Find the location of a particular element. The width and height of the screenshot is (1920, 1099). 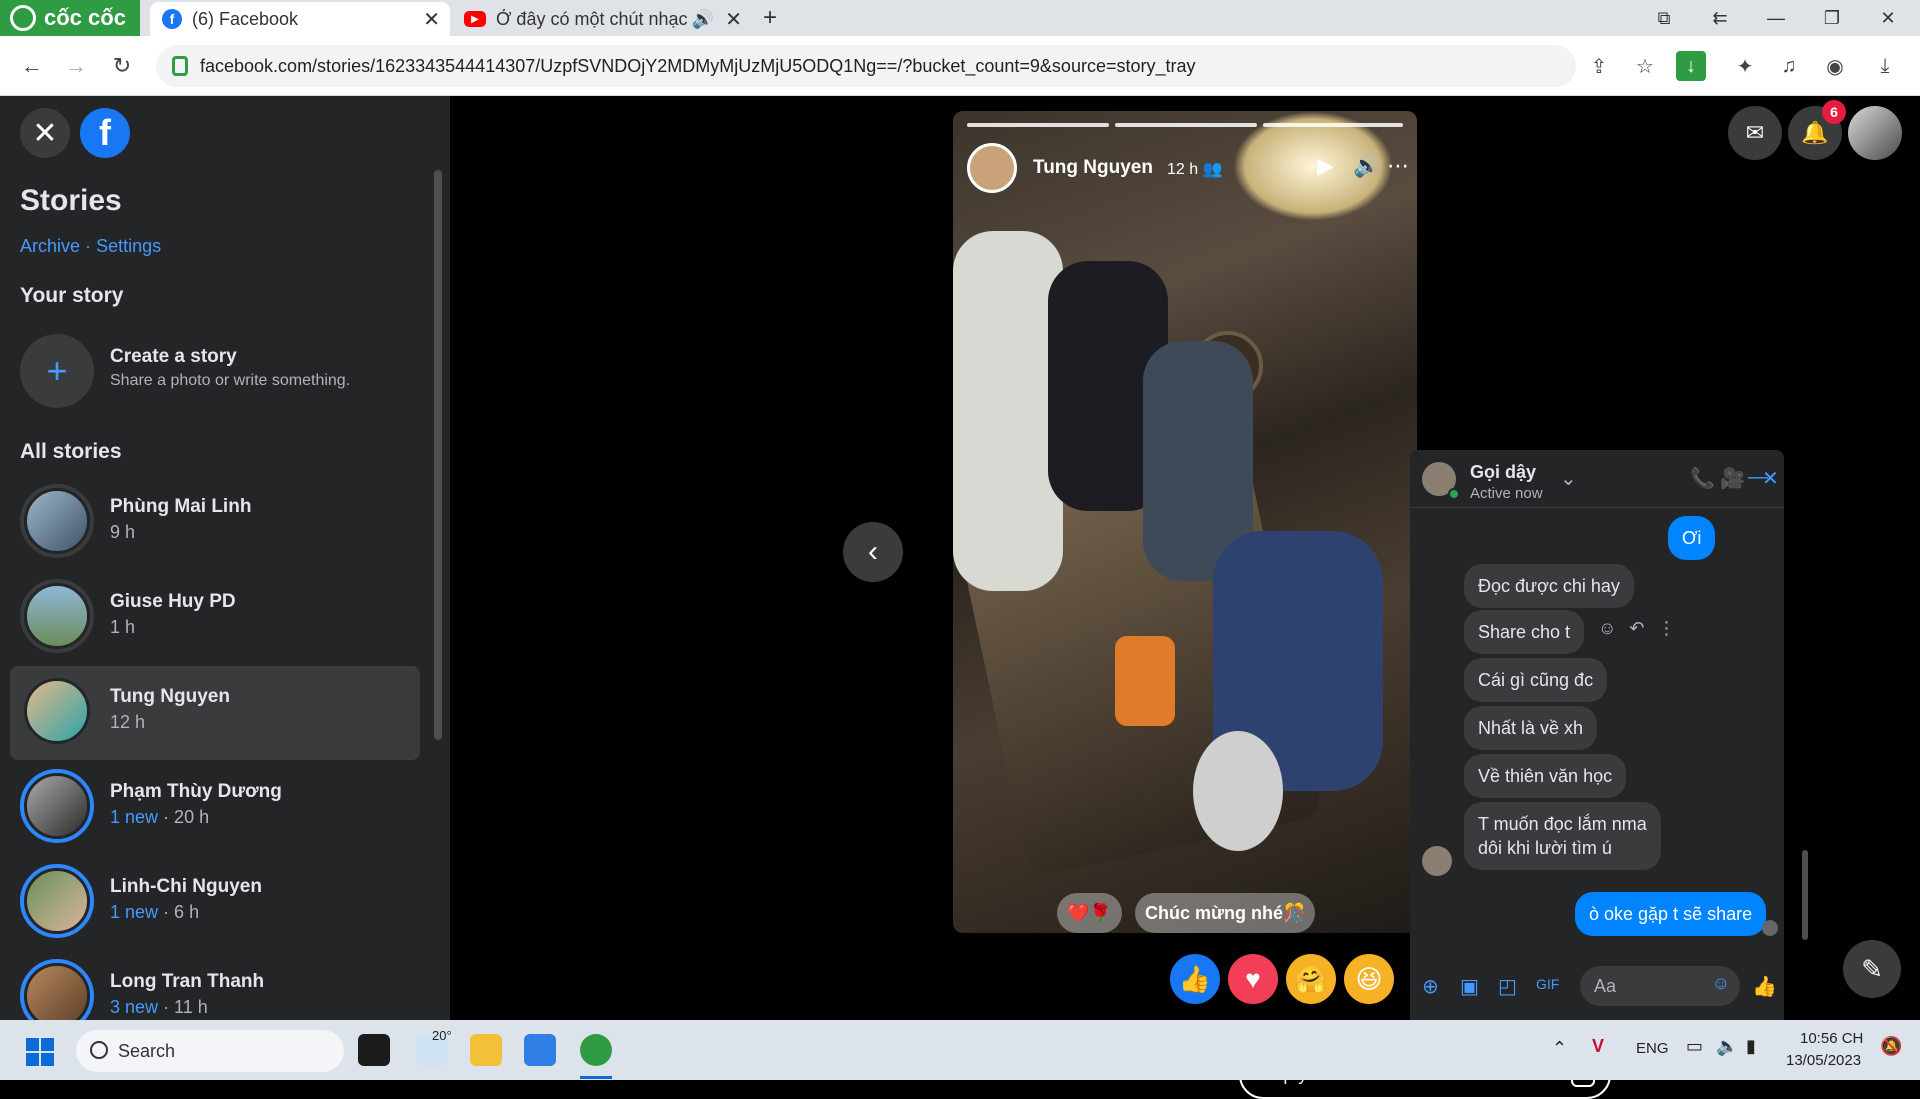

tab-search-icon: ⇇ is located at coordinates (1720, 18).